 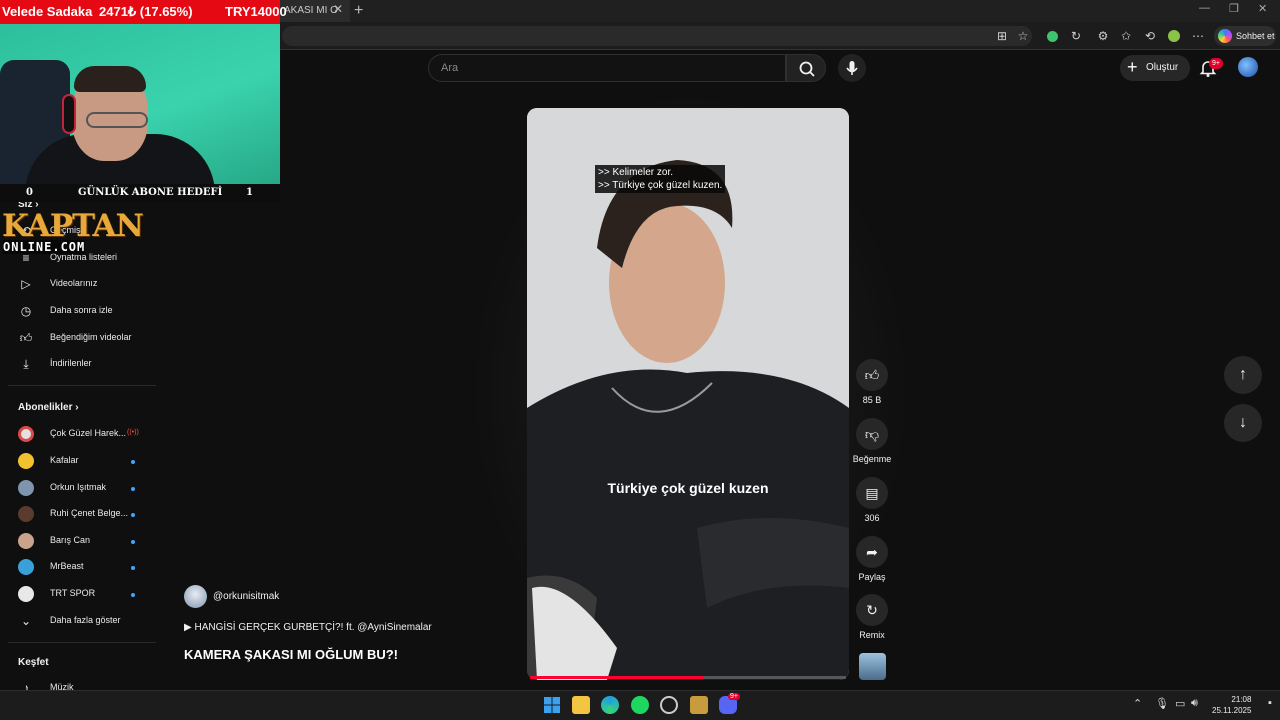 I want to click on notification-center-icon: ▪, so click(x=1270, y=703).